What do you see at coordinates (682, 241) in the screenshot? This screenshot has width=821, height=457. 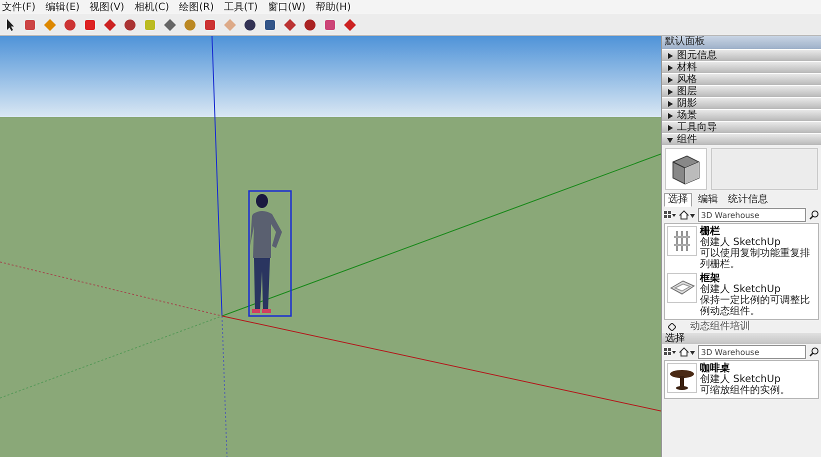 I see `fence-thumbnail-icon` at bounding box center [682, 241].